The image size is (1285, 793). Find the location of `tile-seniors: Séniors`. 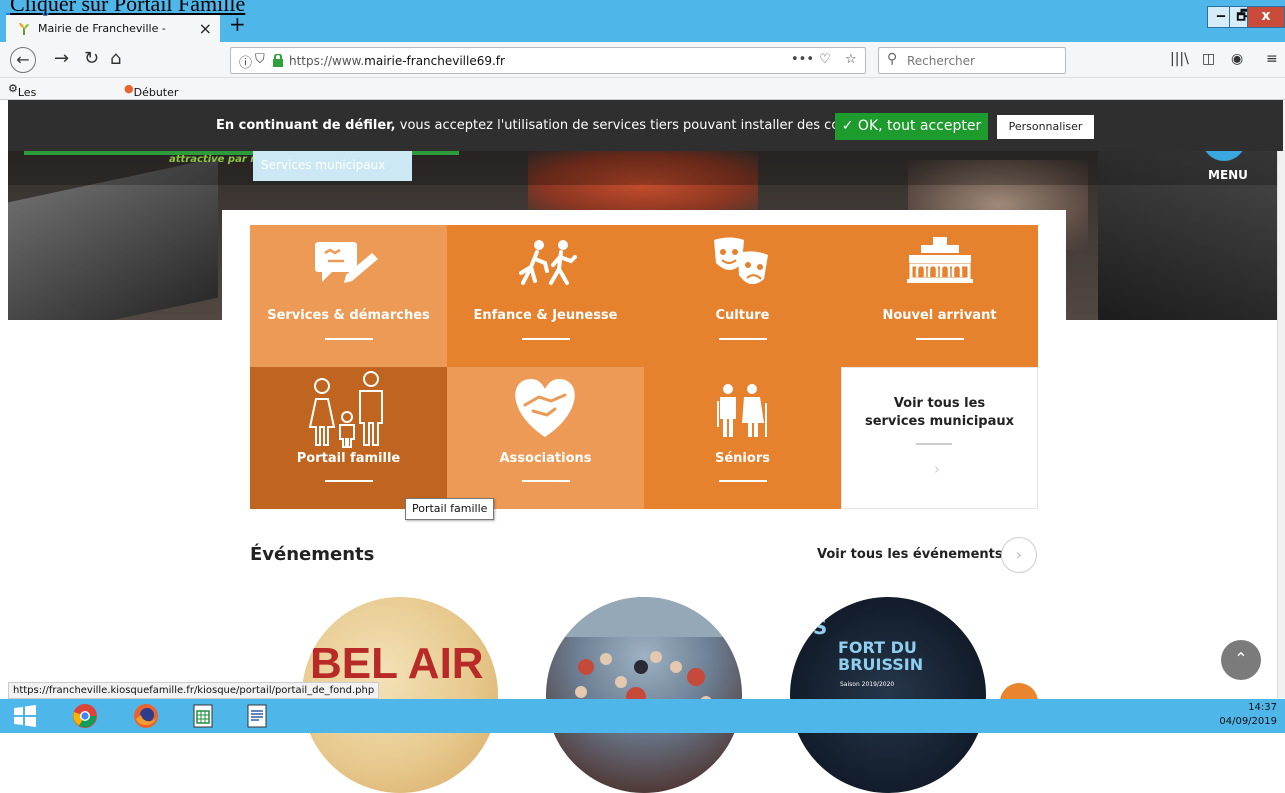

tile-seniors: Séniors is located at coordinates (742, 438).